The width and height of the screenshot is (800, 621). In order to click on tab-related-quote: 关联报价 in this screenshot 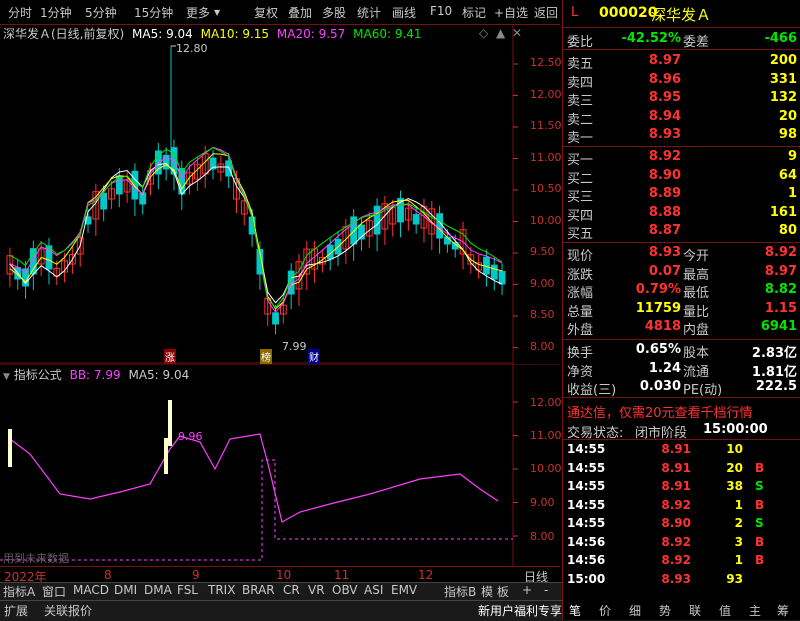, I will do `click(68, 610)`.